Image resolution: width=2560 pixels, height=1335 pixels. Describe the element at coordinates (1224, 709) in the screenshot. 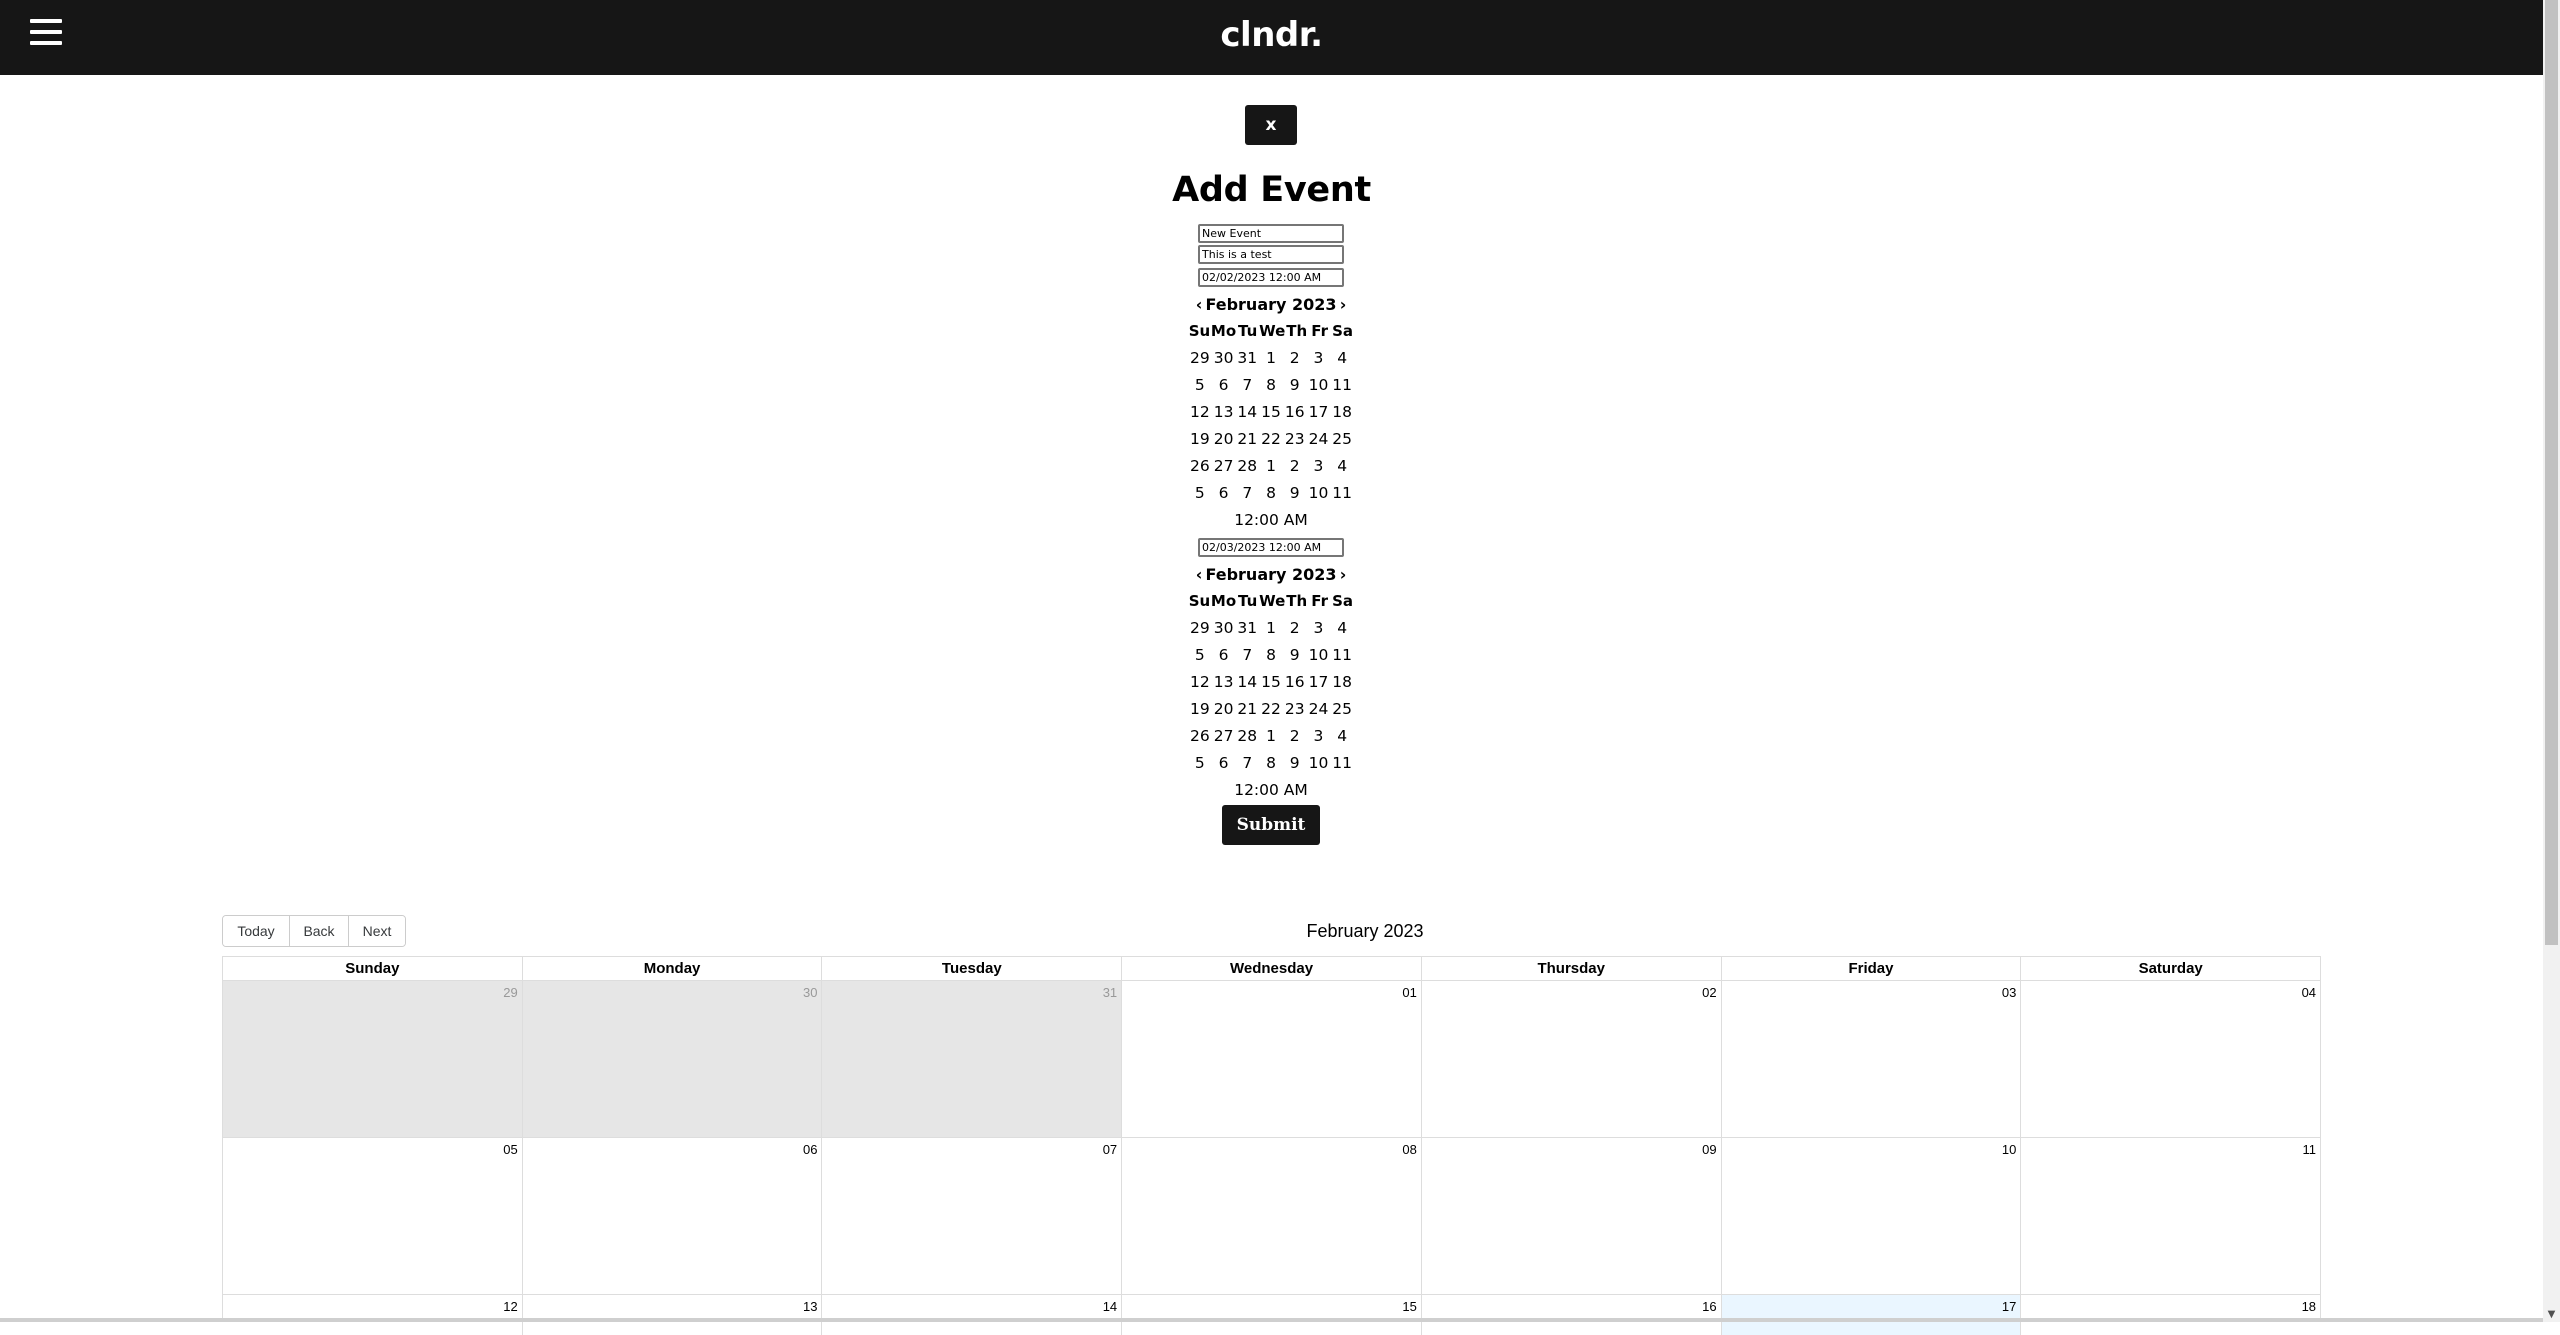

I see `picker-day: 20` at that location.